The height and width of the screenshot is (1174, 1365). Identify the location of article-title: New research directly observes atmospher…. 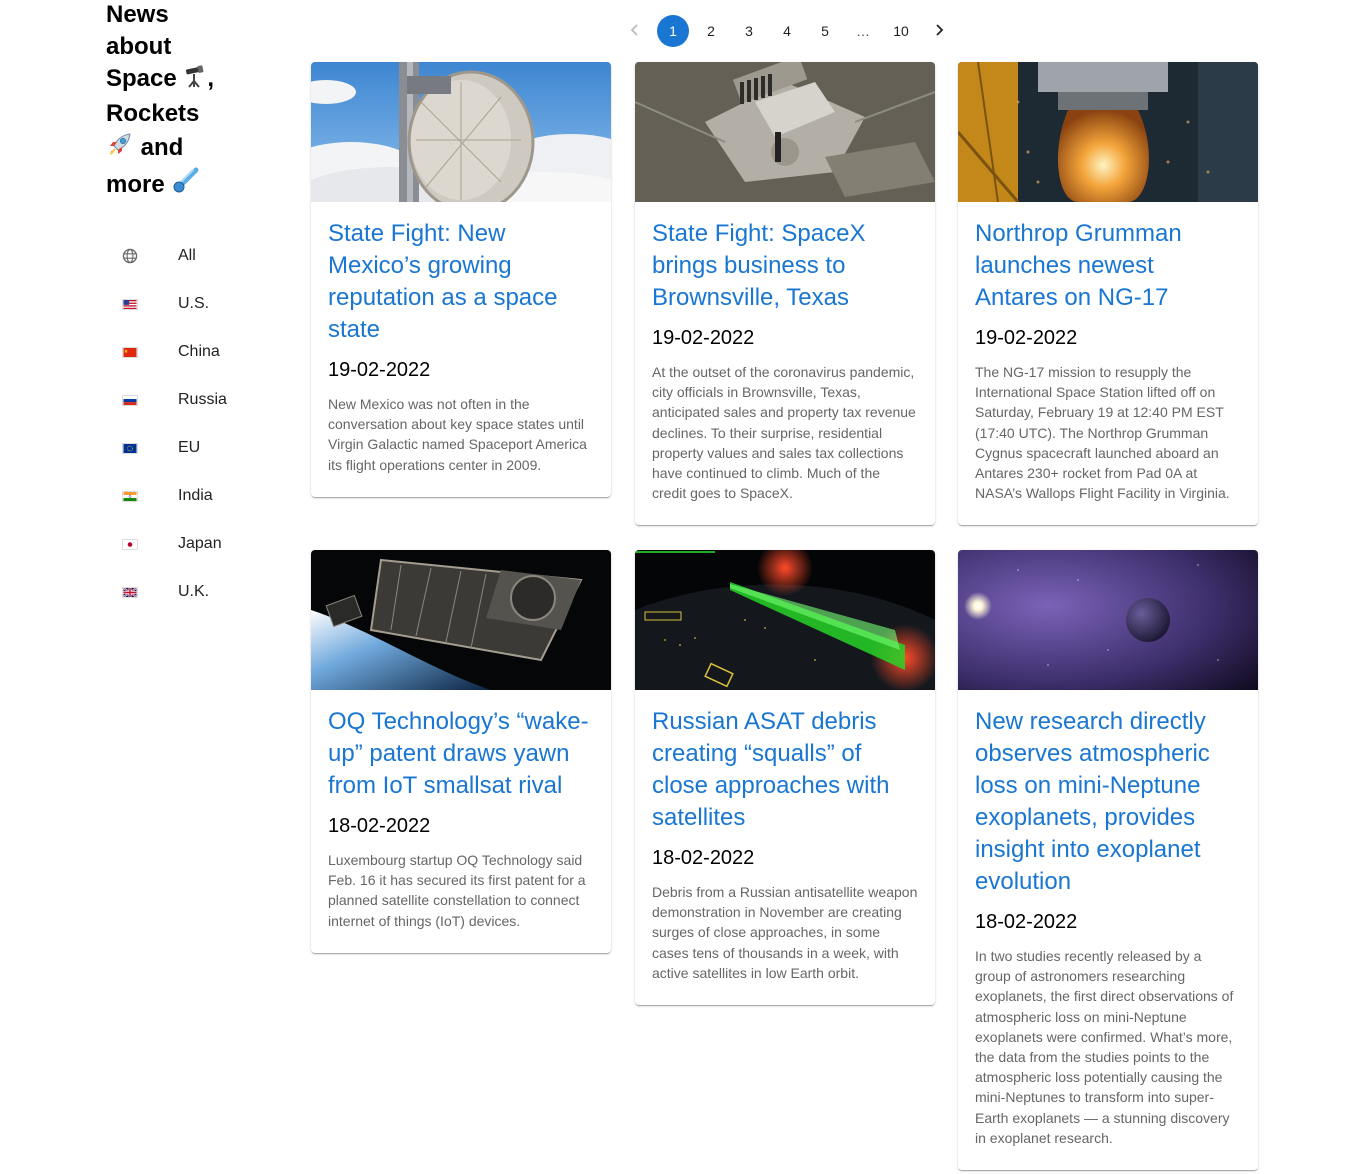
(1108, 802).